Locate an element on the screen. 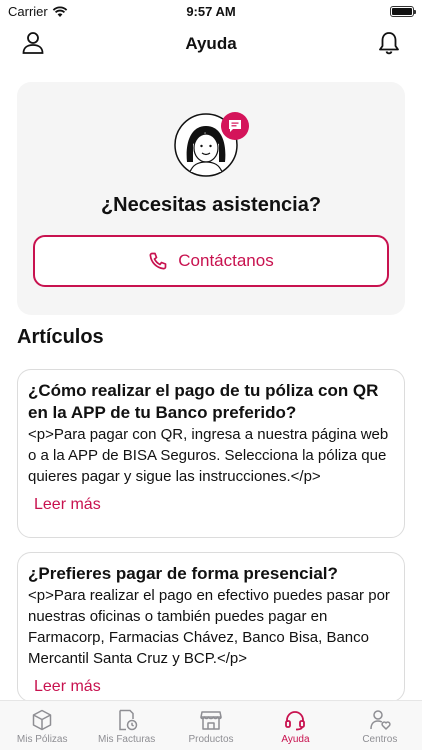  phone-icon is located at coordinates (158, 261).